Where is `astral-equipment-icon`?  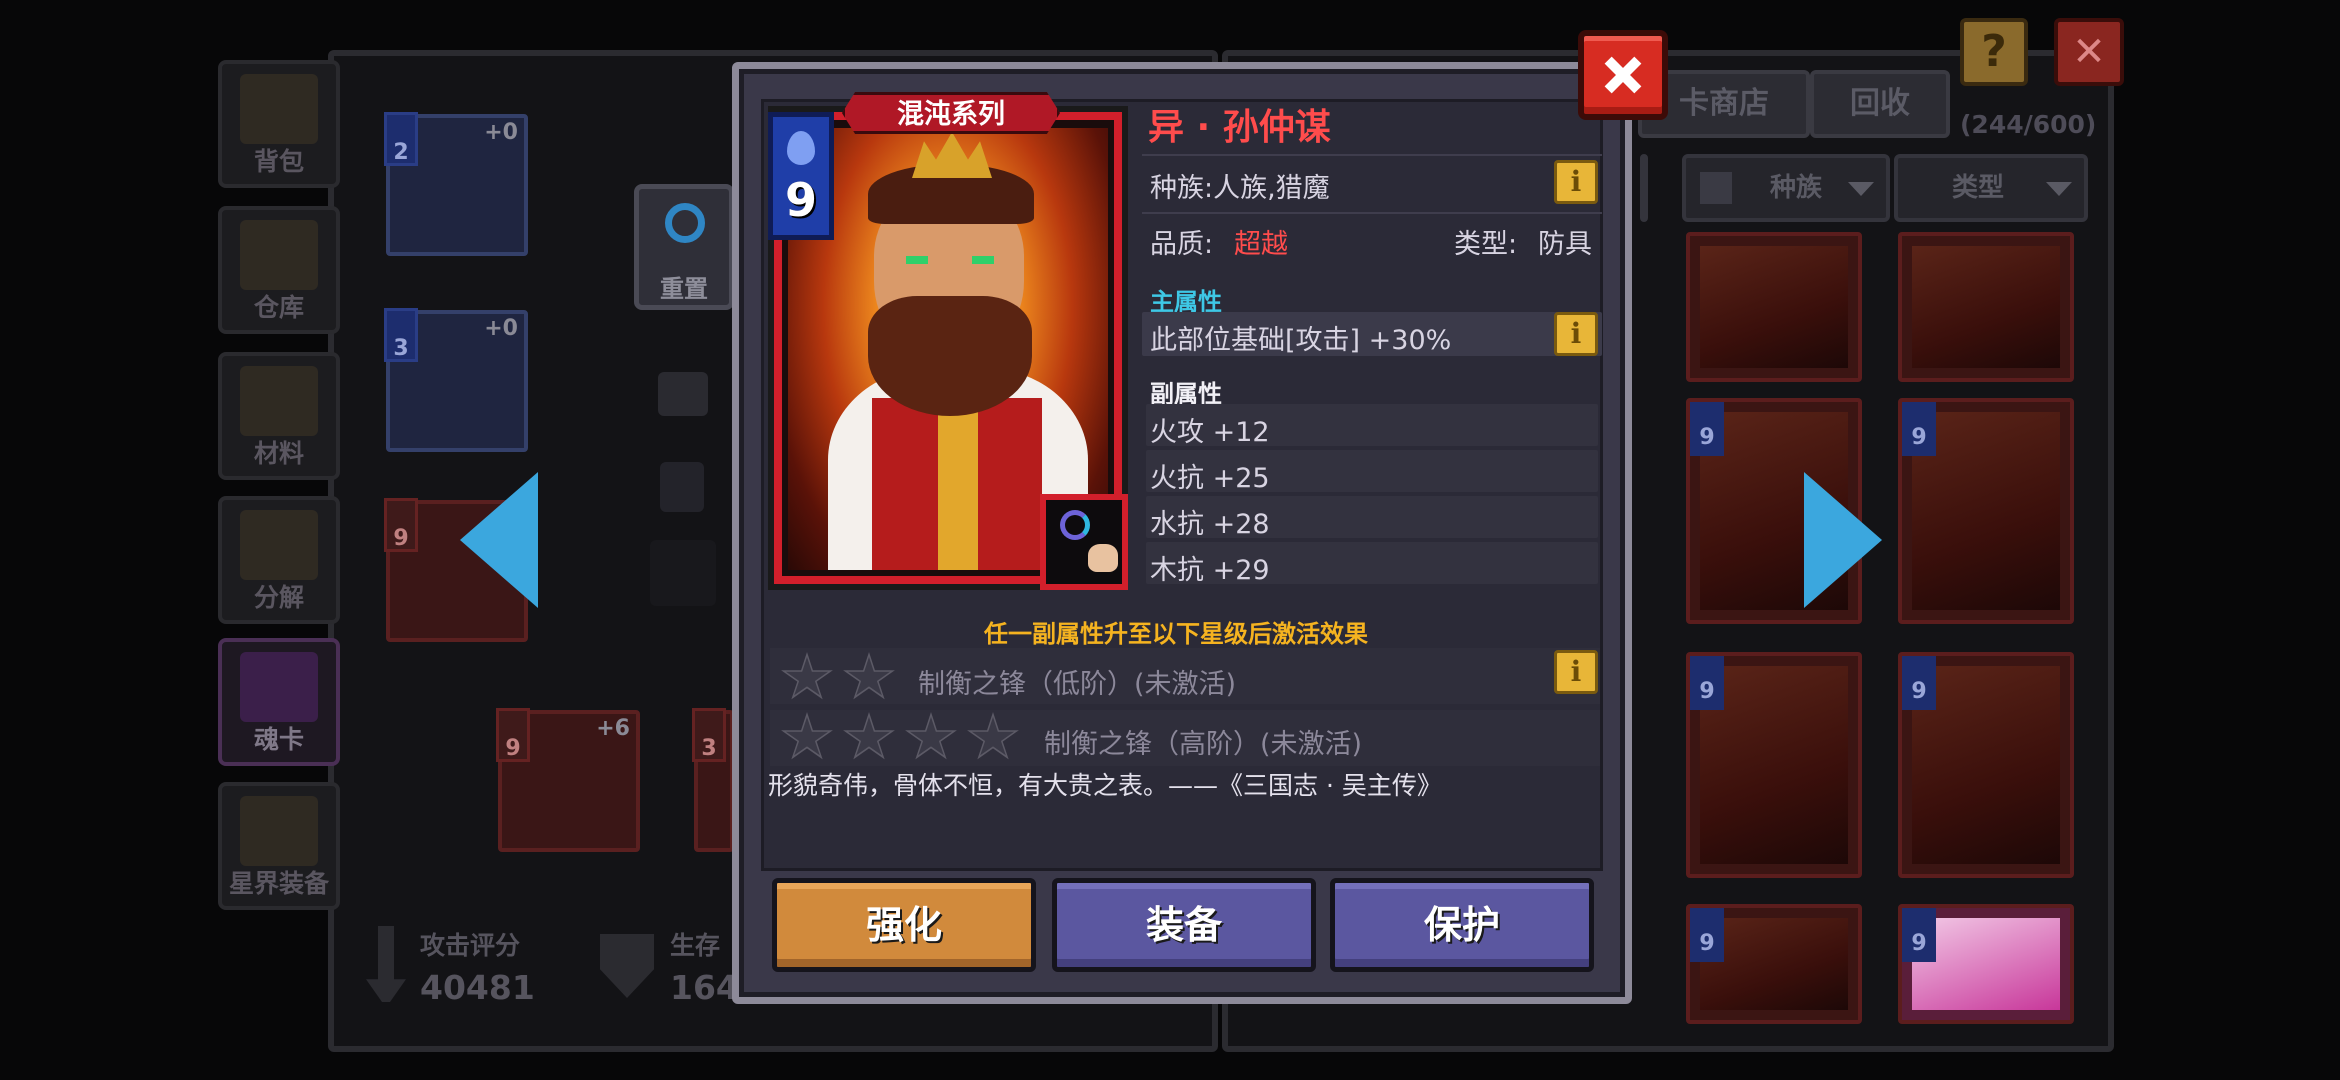 astral-equipment-icon is located at coordinates (279, 831).